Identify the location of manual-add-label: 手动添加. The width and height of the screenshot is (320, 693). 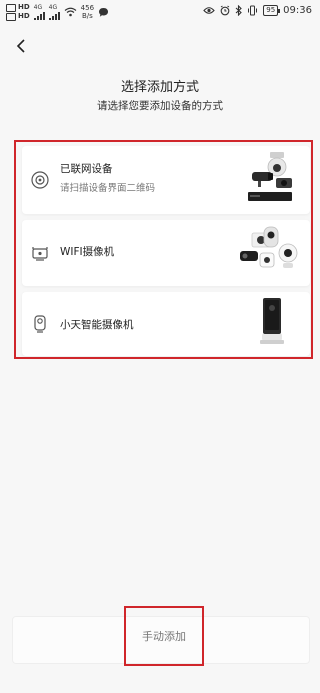
(164, 636).